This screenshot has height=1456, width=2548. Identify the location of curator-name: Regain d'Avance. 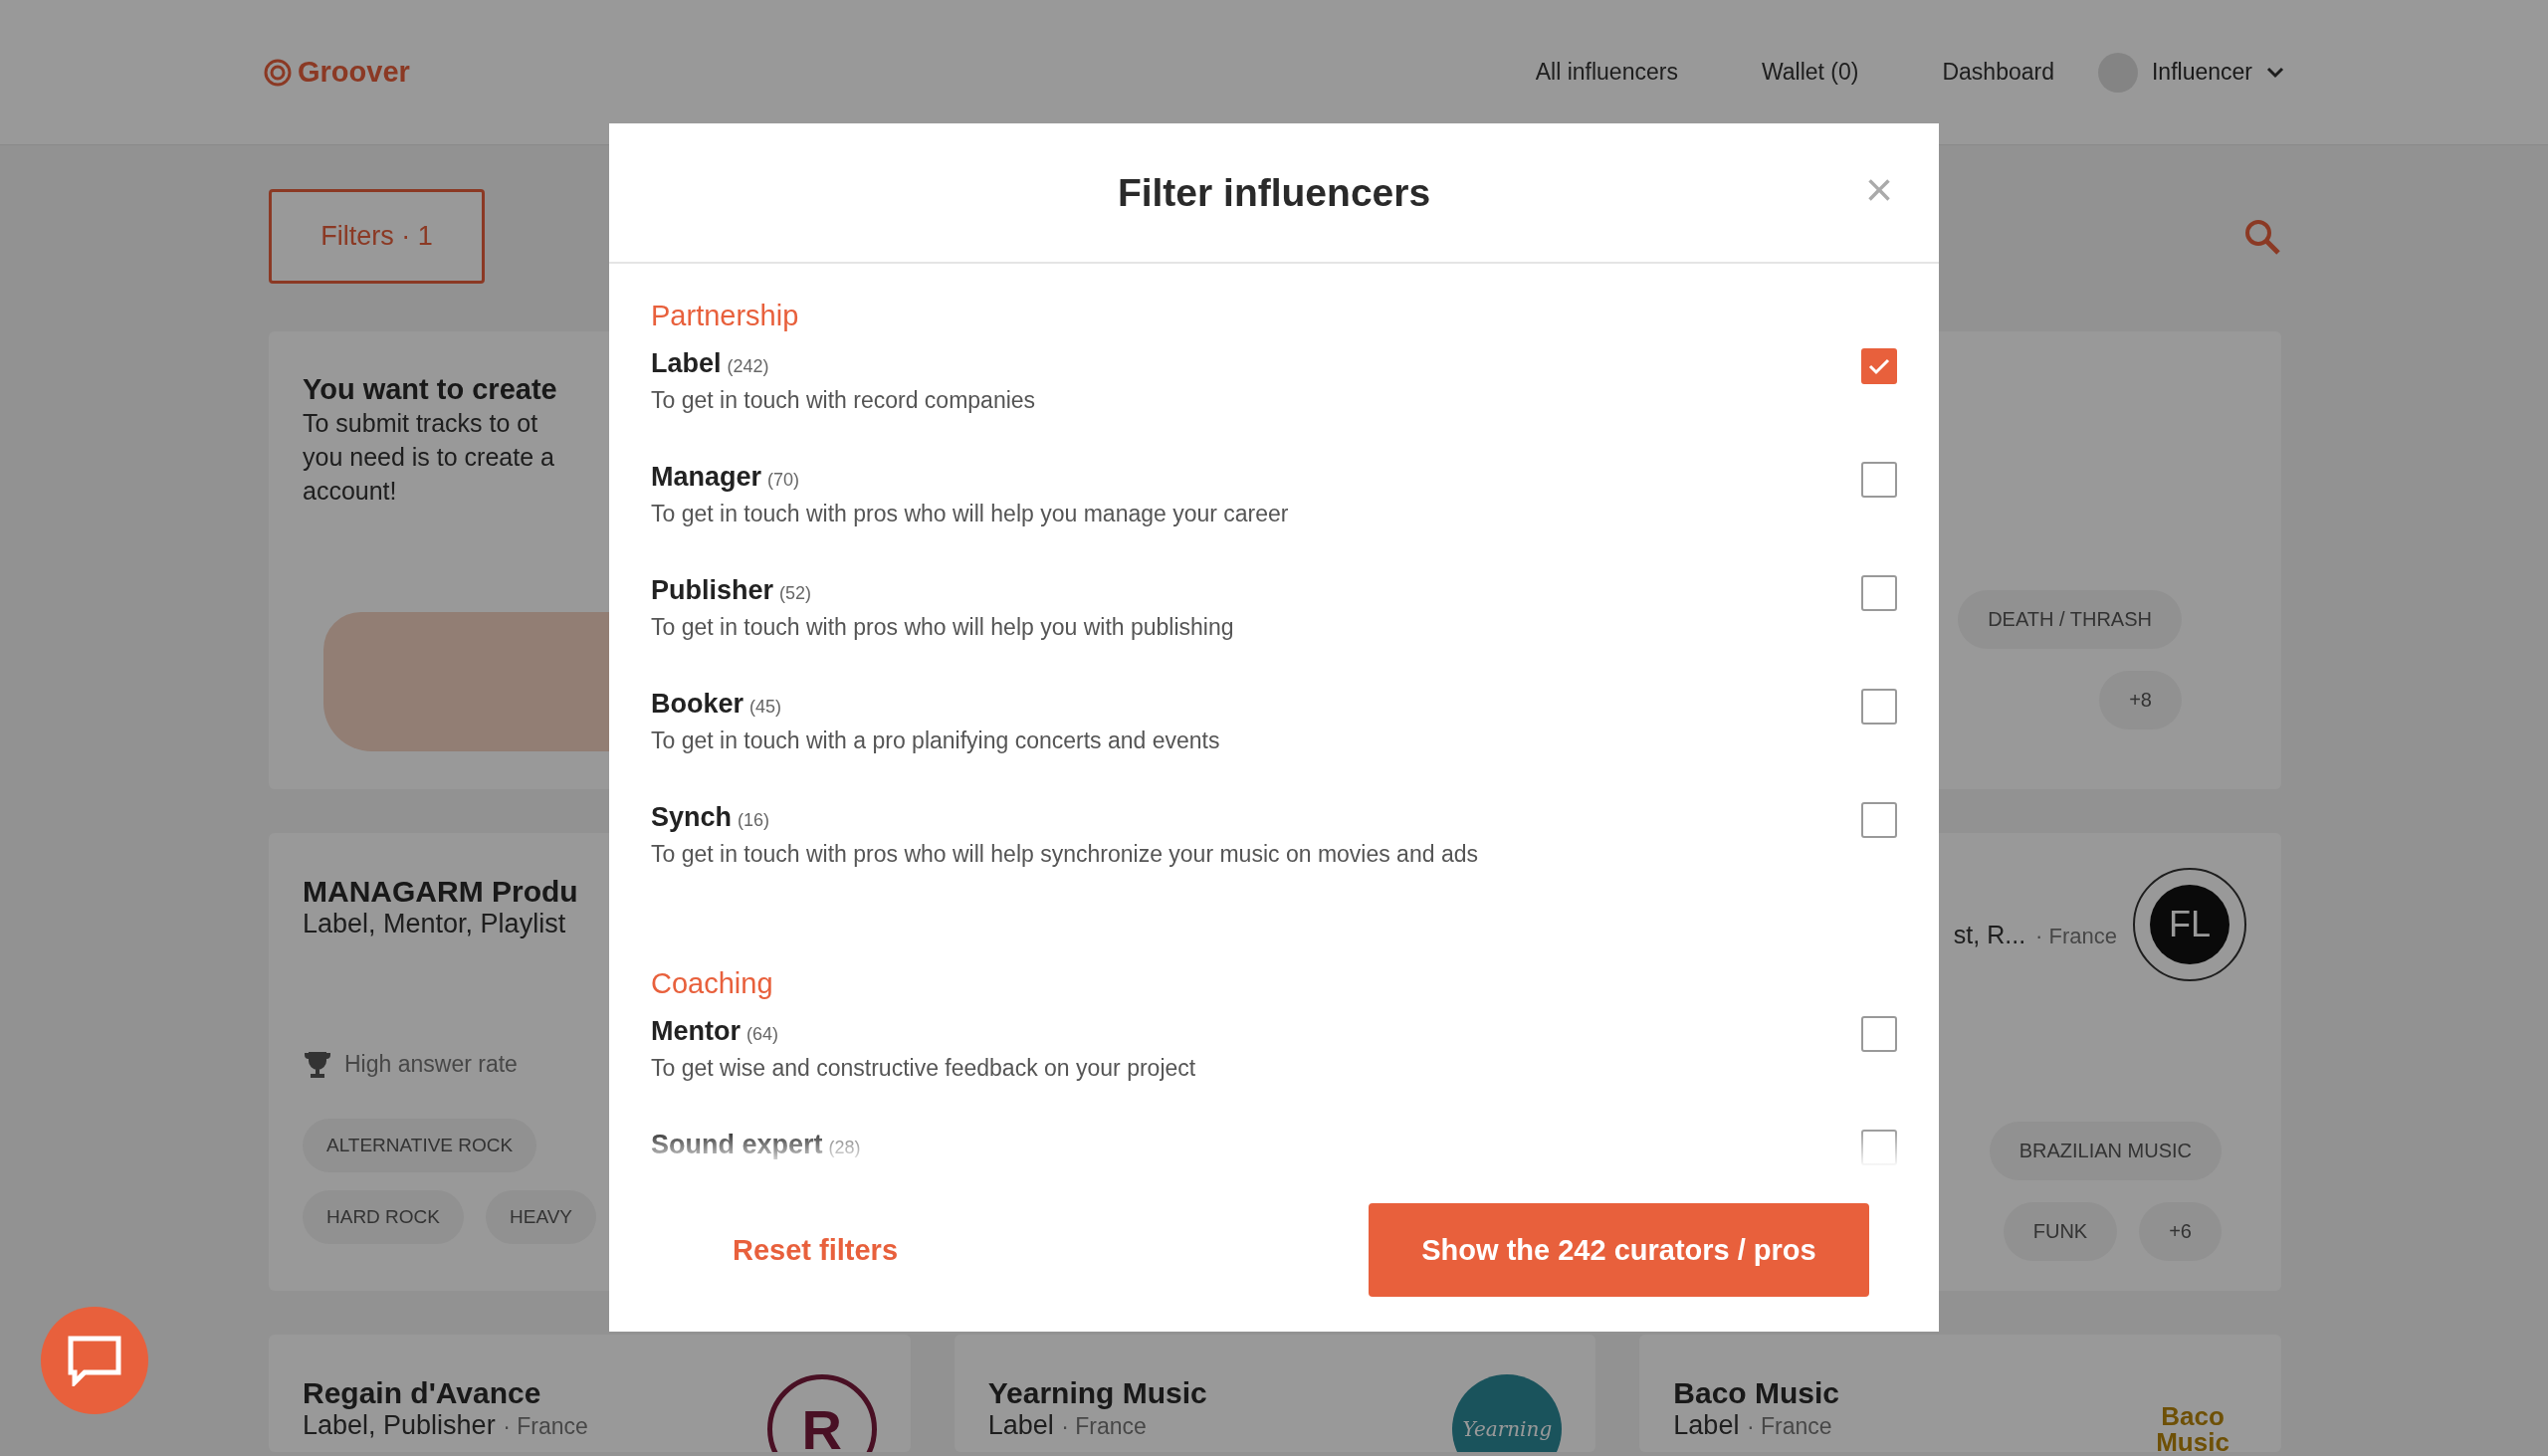
(422, 1393).